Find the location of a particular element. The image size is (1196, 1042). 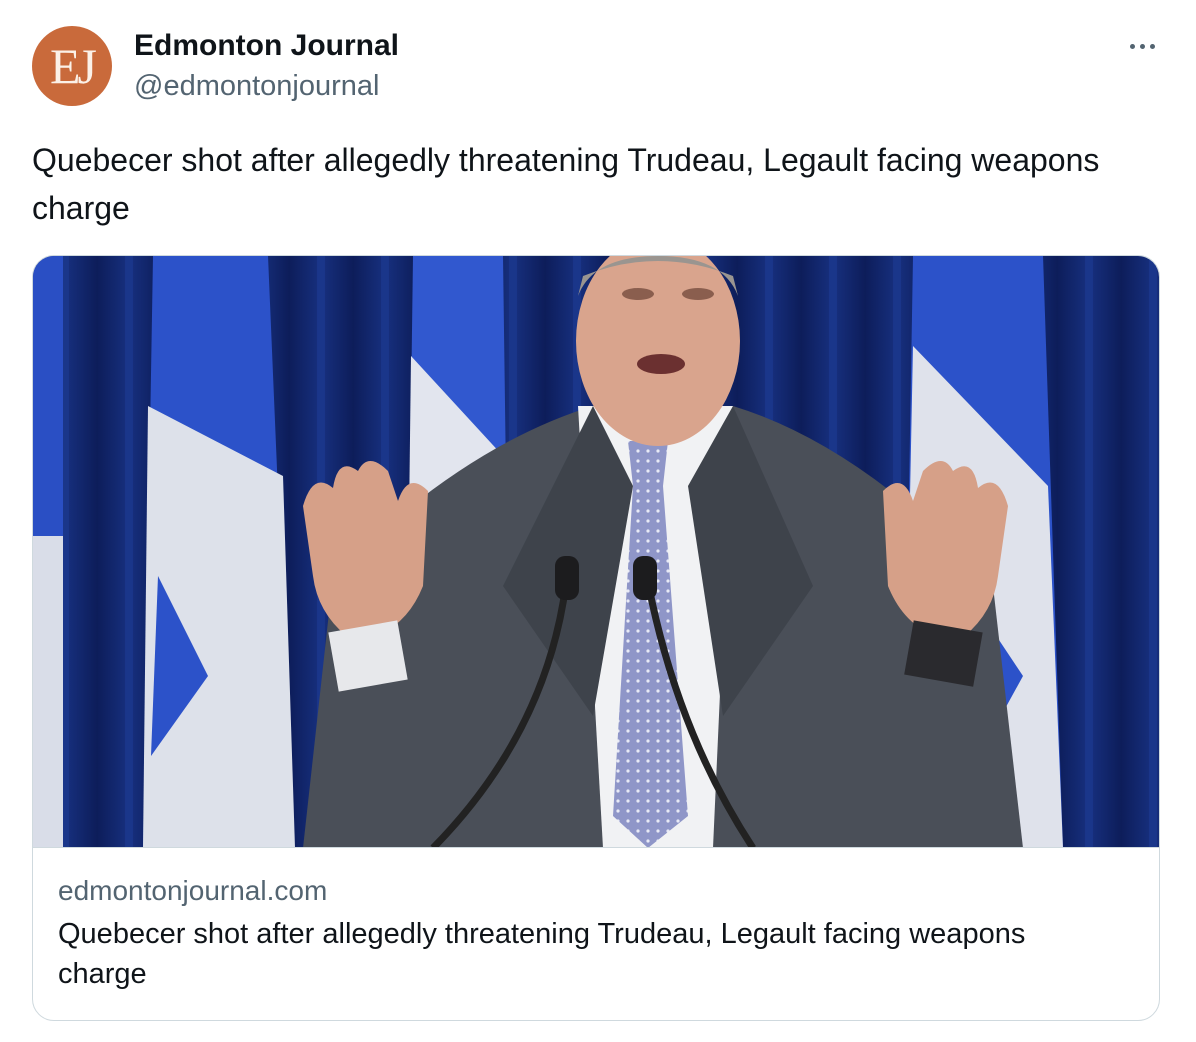

tweet-header: EJ Edmonton Journal @edmontonjournal is located at coordinates (598, 66).